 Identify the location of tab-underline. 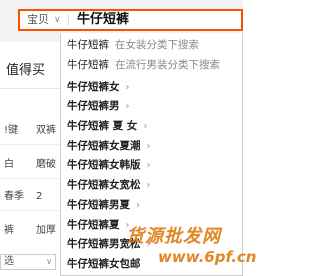
(33, 88).